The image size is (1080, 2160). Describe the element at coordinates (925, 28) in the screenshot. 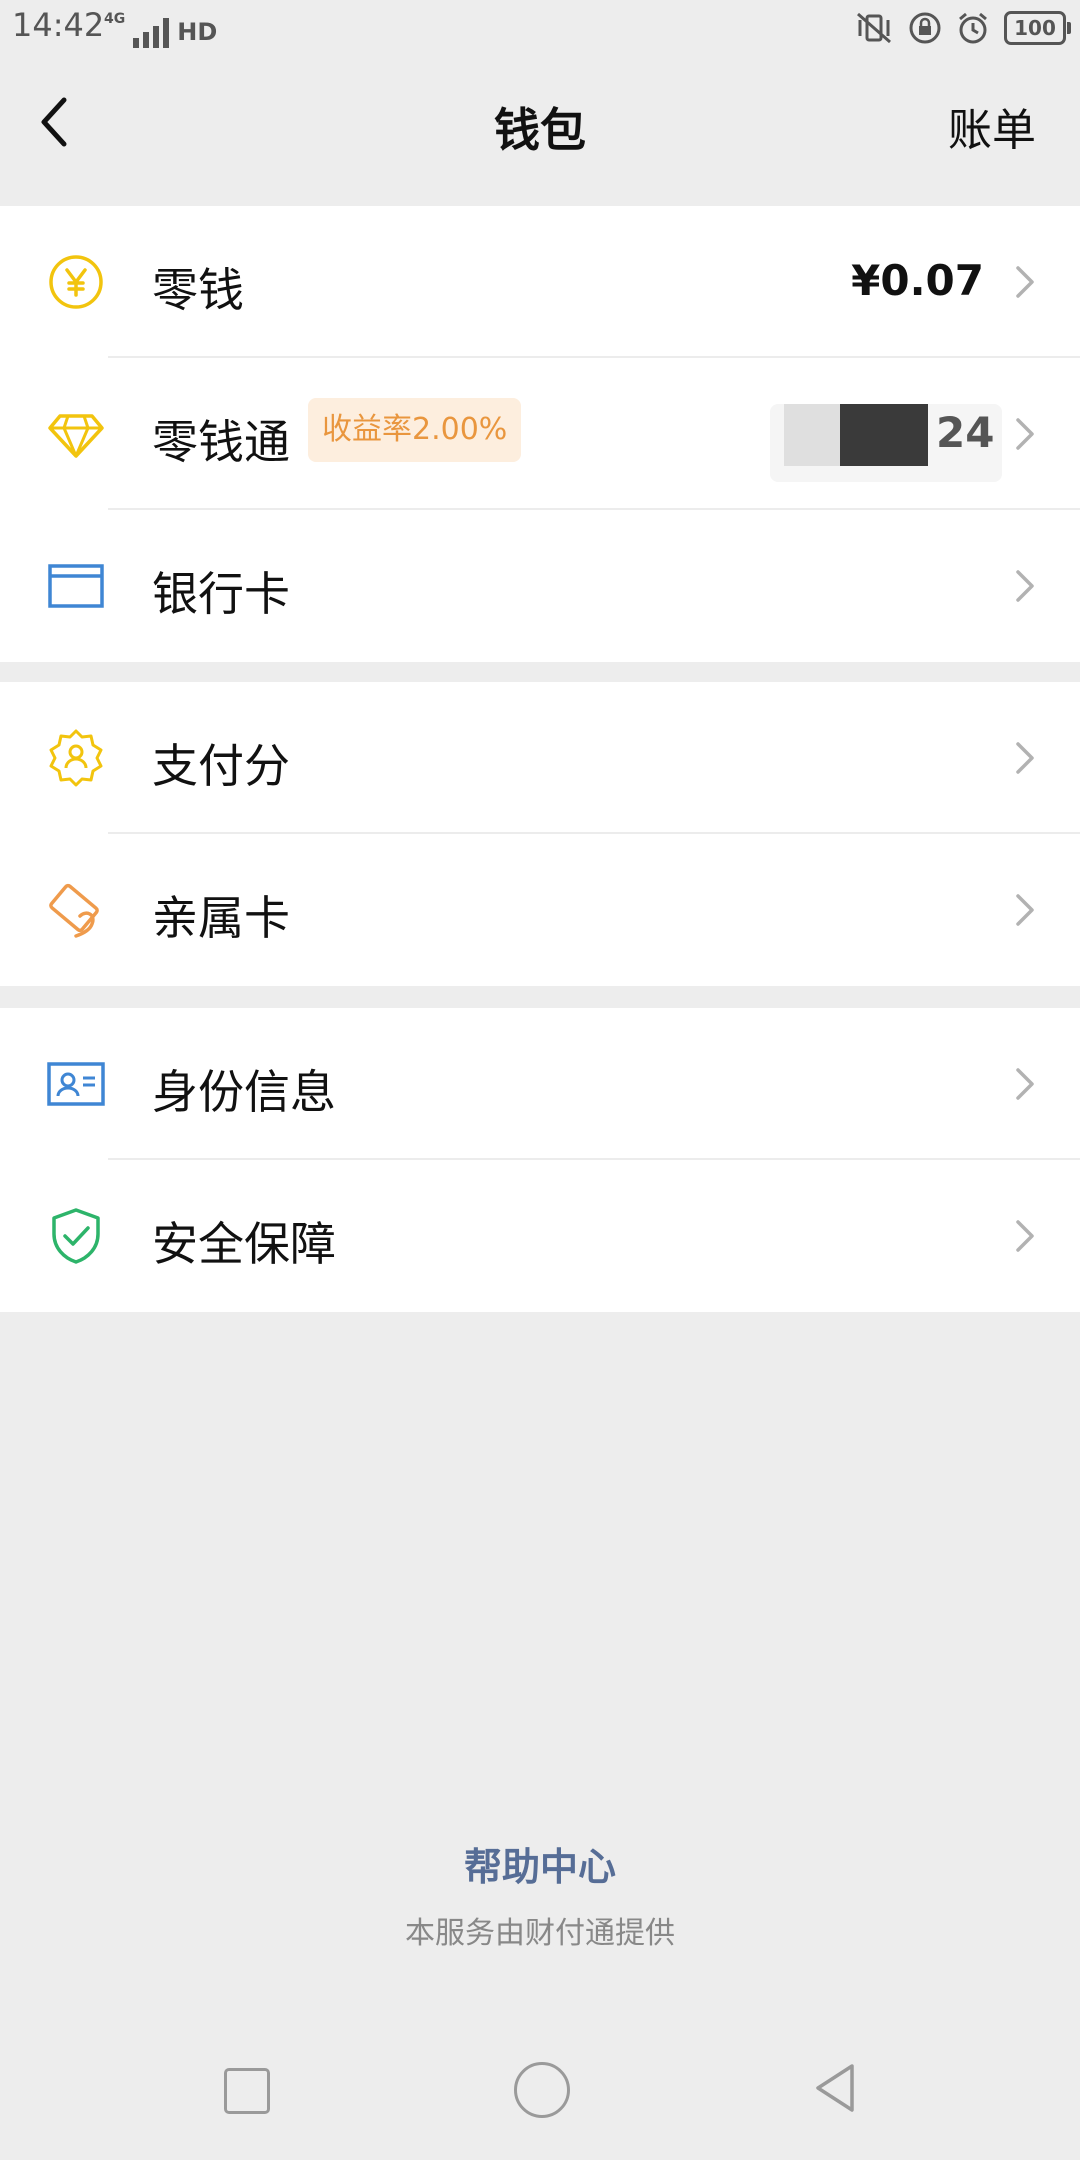

I see `lock-rotation-icon` at that location.